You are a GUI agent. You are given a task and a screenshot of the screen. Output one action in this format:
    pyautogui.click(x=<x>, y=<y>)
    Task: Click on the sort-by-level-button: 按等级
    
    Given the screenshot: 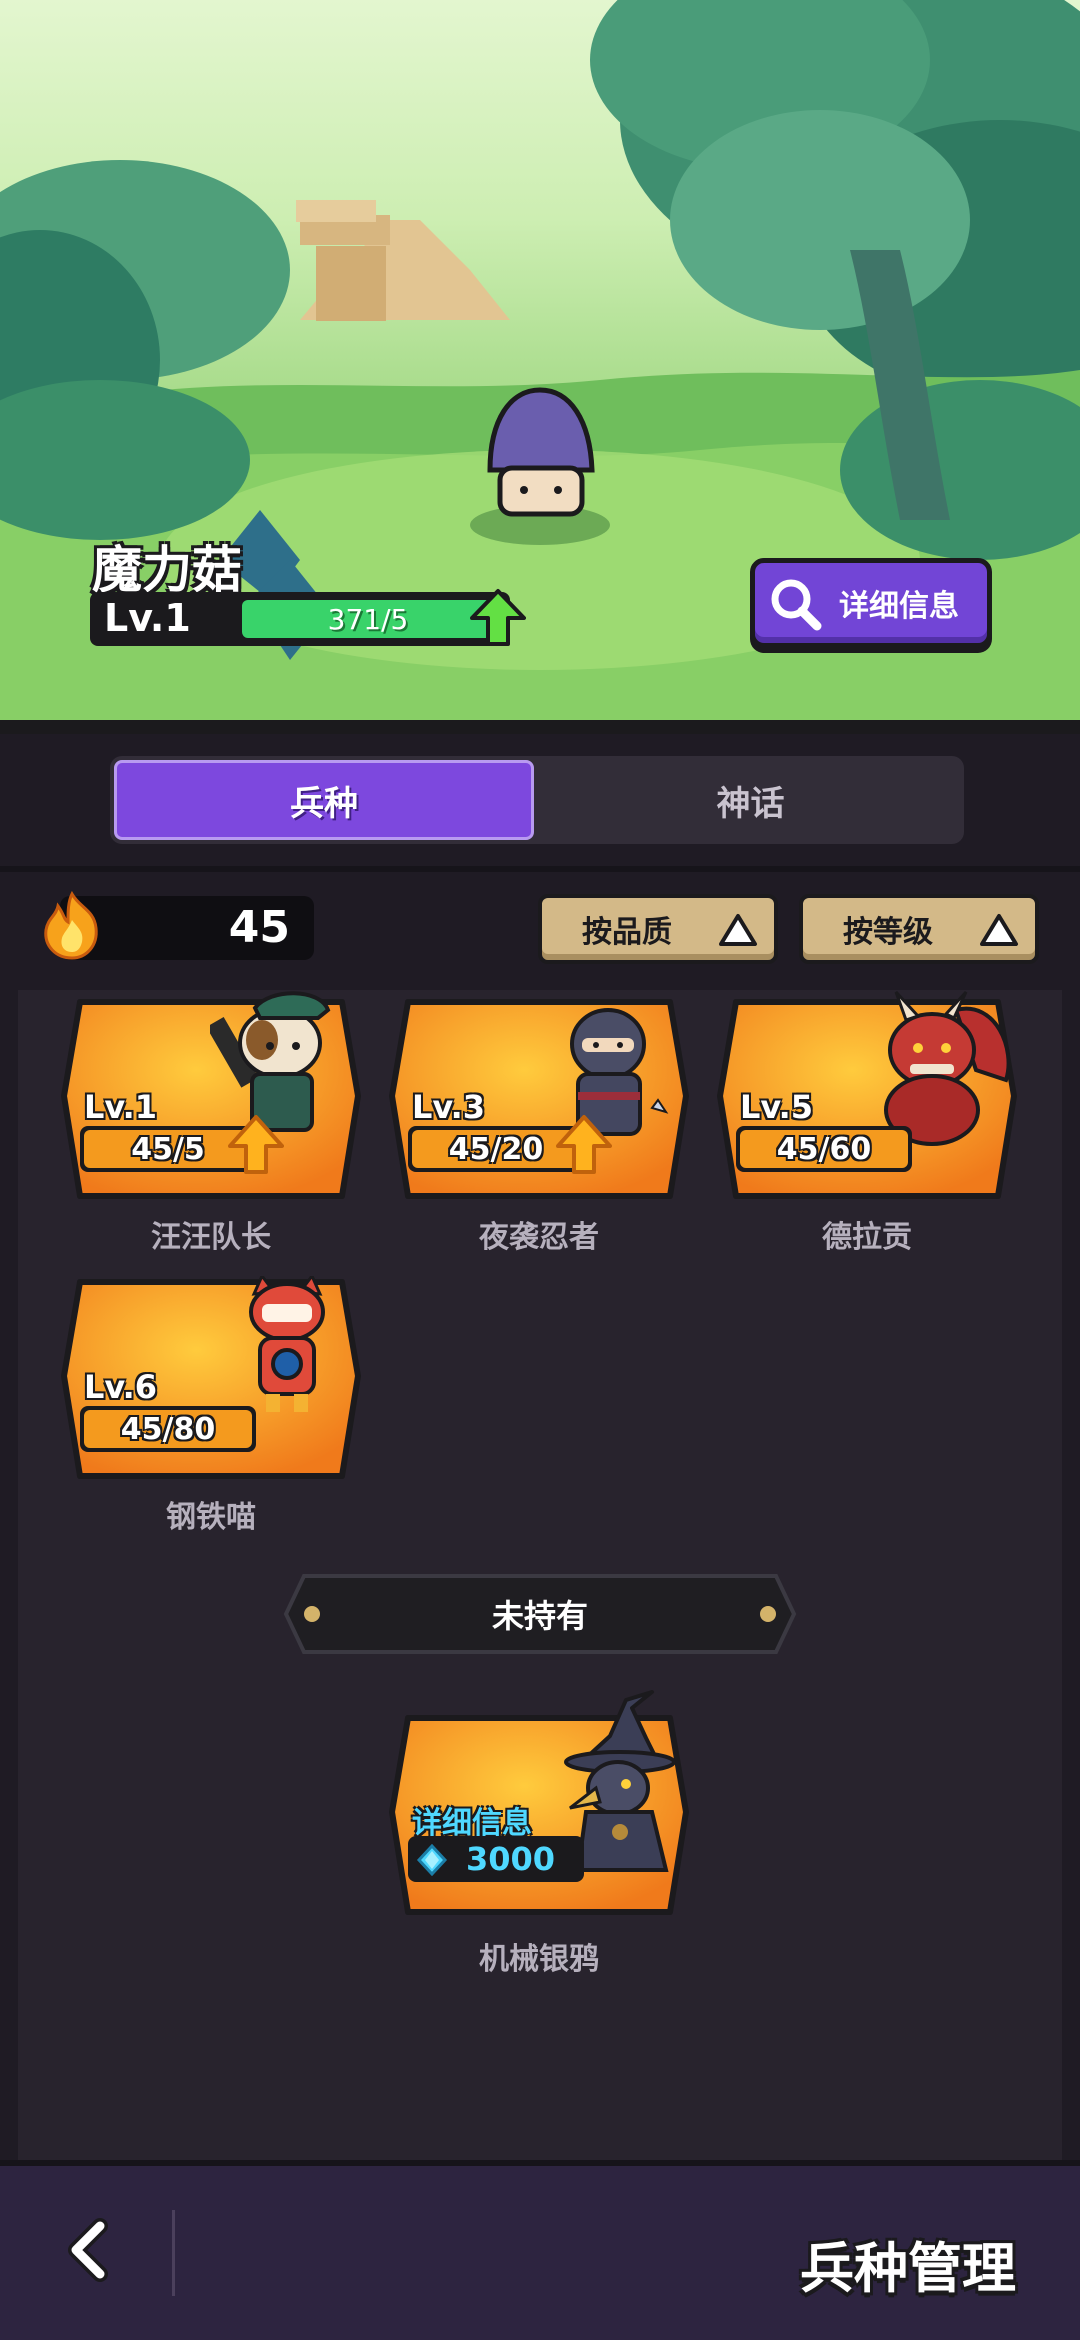 What is the action you would take?
    pyautogui.click(x=919, y=929)
    